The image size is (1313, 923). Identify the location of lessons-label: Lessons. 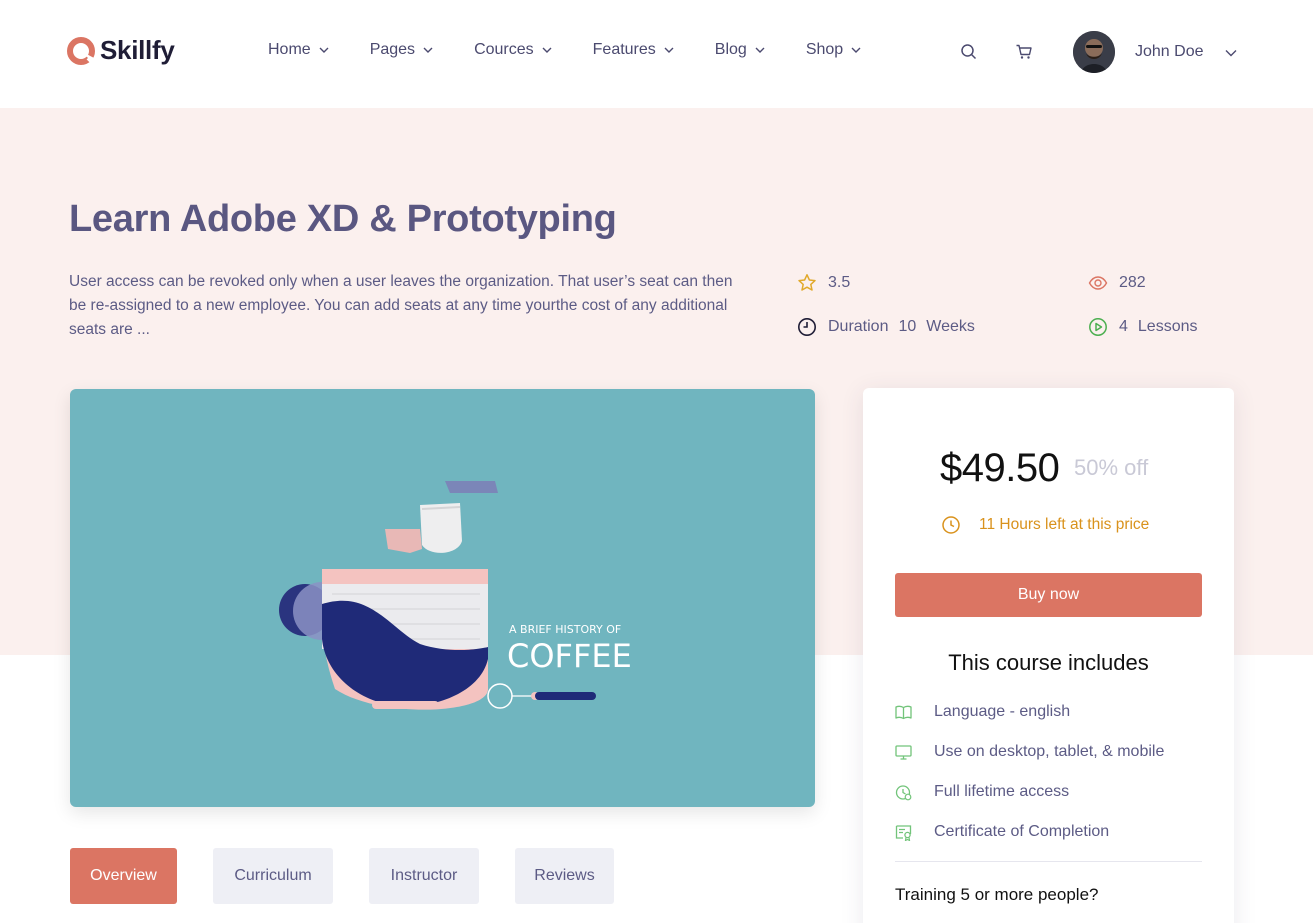
(1167, 326).